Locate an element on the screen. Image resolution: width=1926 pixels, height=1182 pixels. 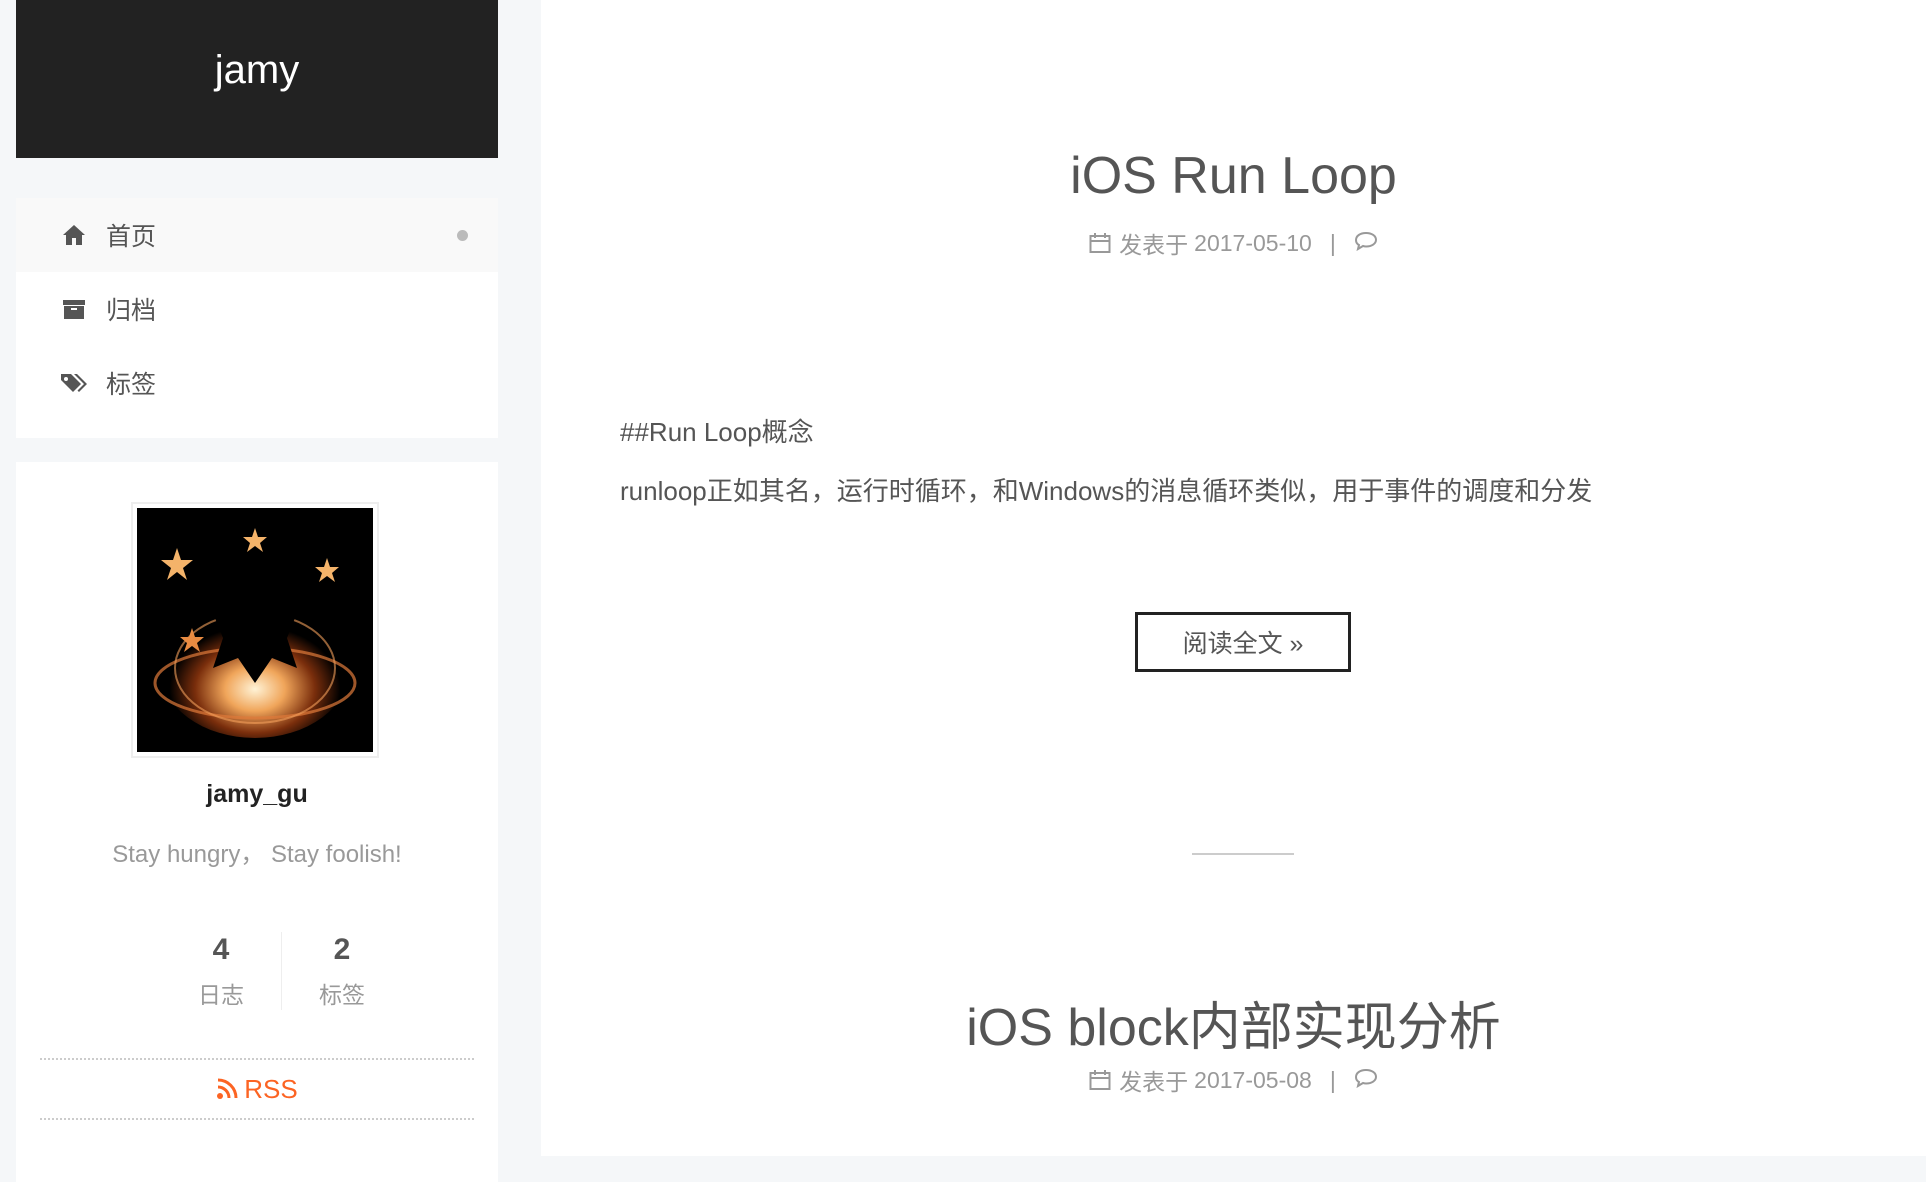
post-title: iOS block内部实现分析 is located at coordinates (1233, 1022).